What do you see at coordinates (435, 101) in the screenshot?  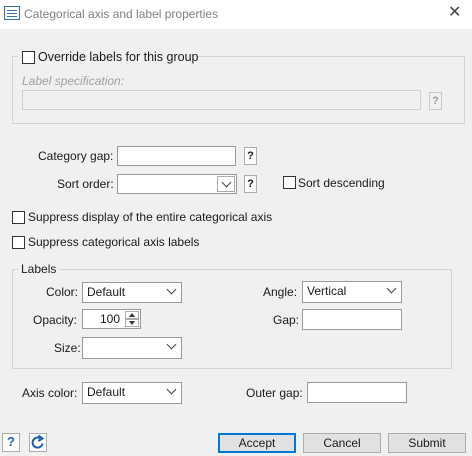 I see `label-spec-help-button: ?` at bounding box center [435, 101].